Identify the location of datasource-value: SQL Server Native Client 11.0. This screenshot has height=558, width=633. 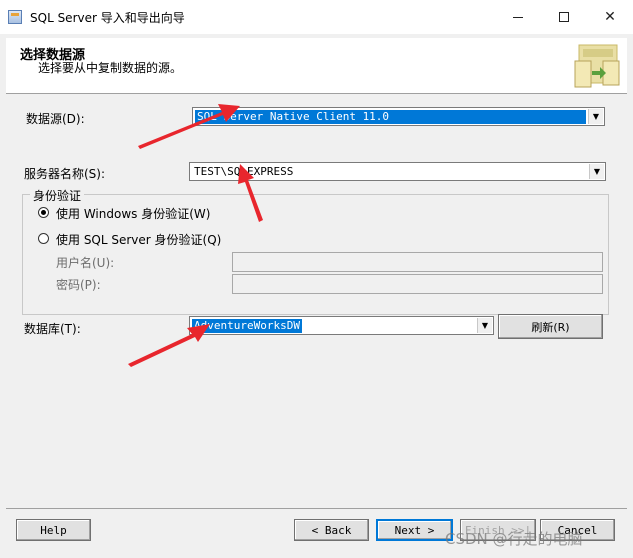
(390, 117).